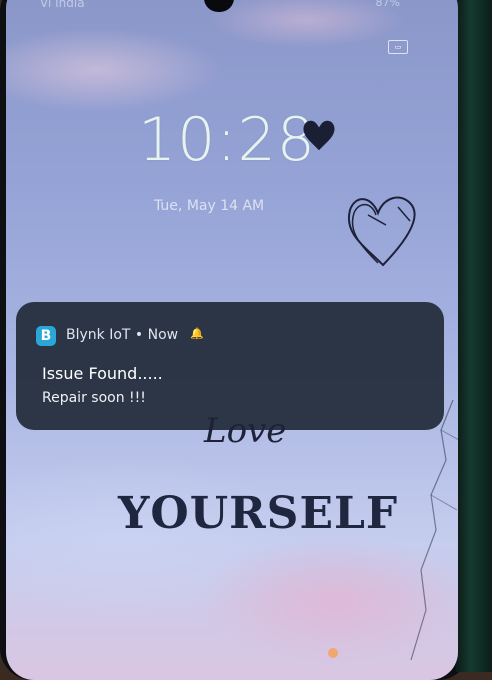 The width and height of the screenshot is (492, 680). I want to click on lock-date: Tue, May 14 AM, so click(209, 206).